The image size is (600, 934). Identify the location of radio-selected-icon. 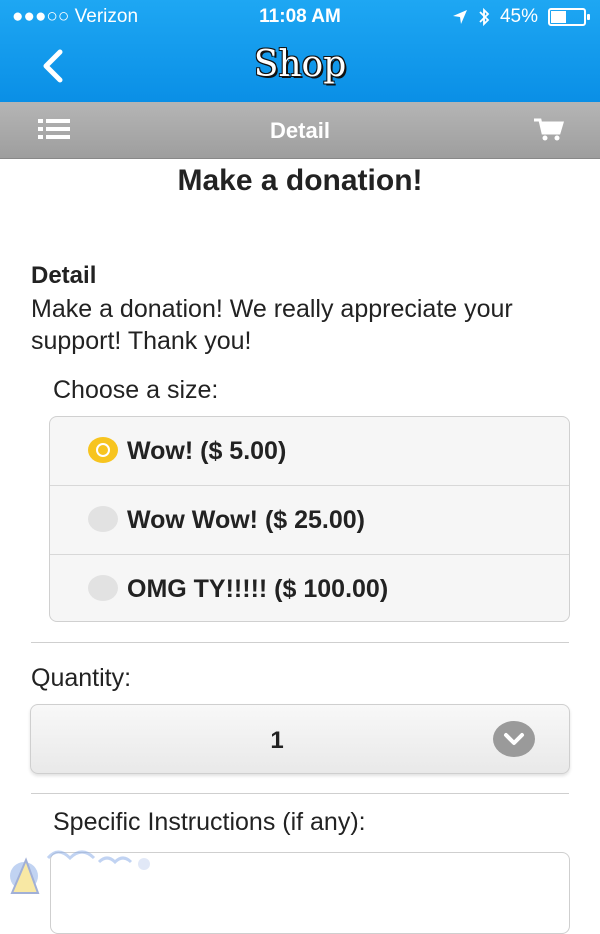
(103, 450).